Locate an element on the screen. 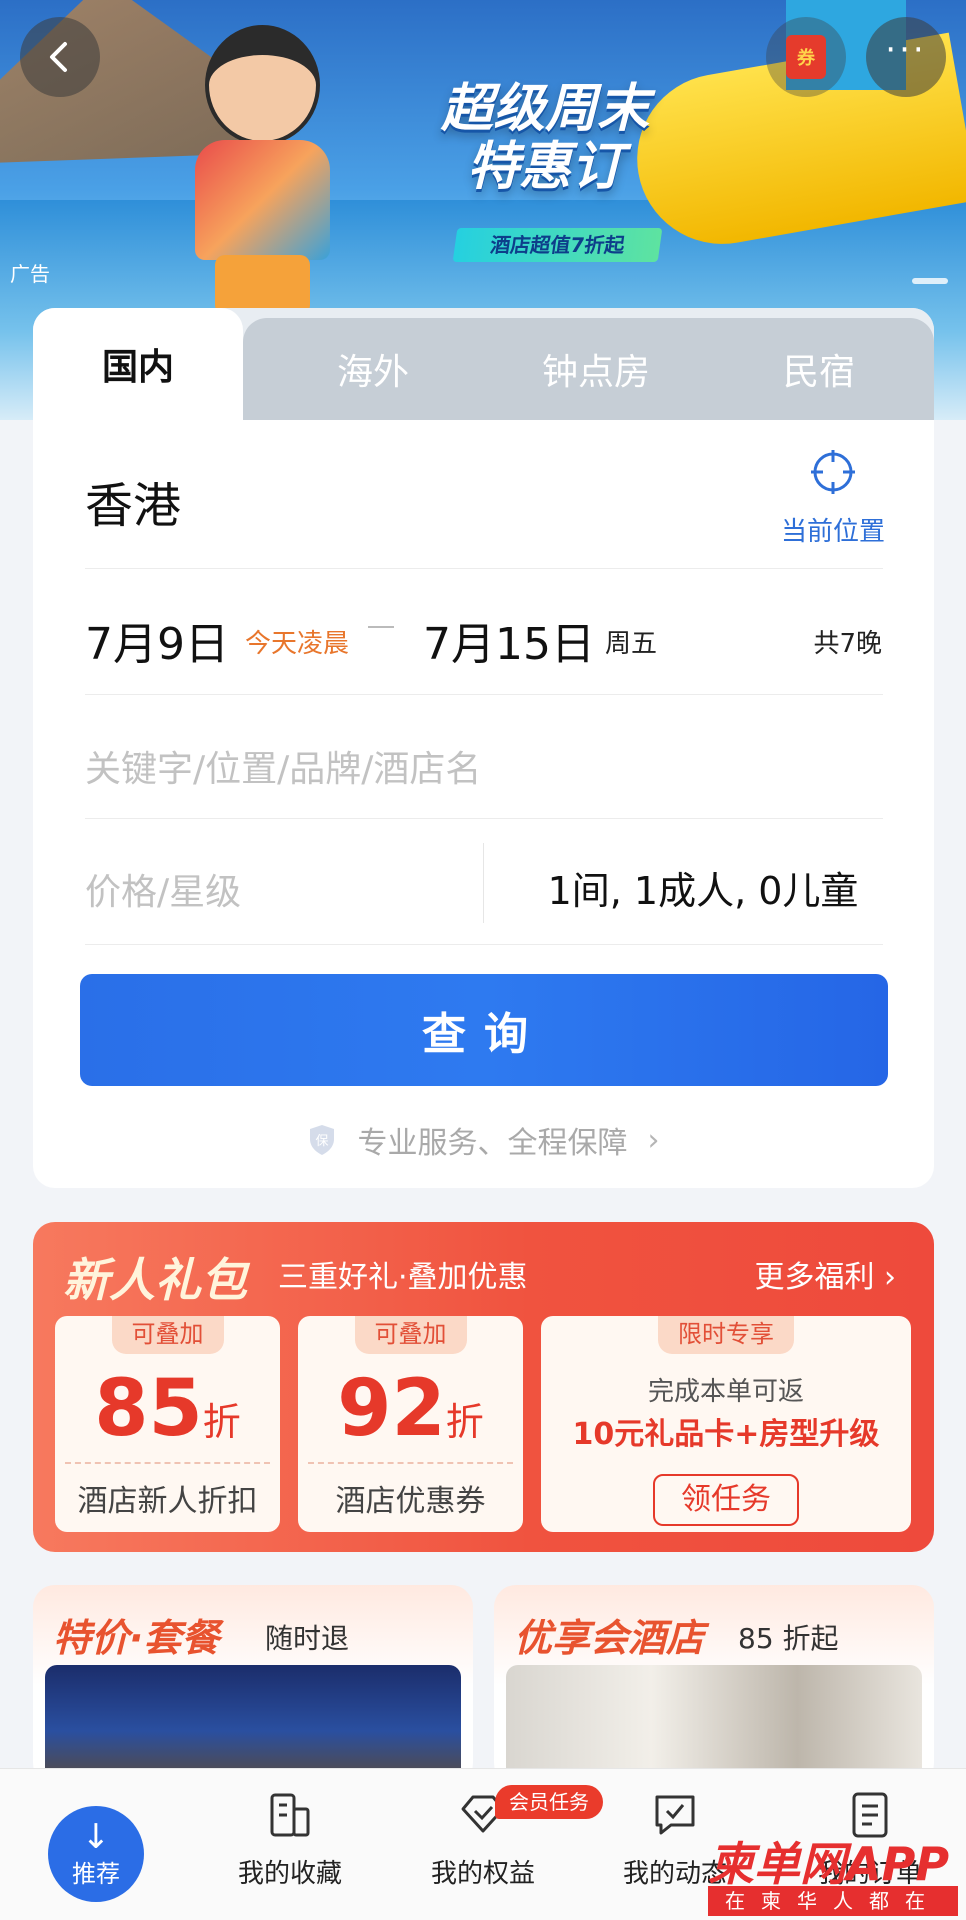 This screenshot has height=1920, width=966. banner-mascot is located at coordinates (262, 170).